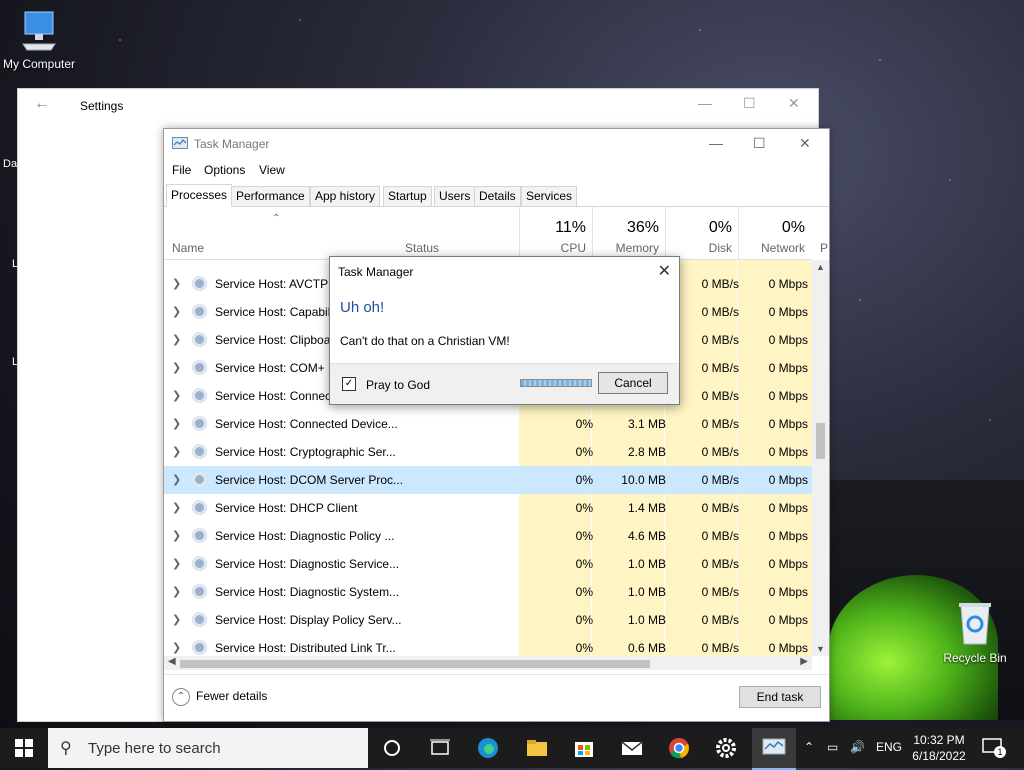 Image resolution: width=1024 pixels, height=770 pixels. Describe the element at coordinates (809, 747) in the screenshot. I see `chevron-up-icon: ⌃` at that location.